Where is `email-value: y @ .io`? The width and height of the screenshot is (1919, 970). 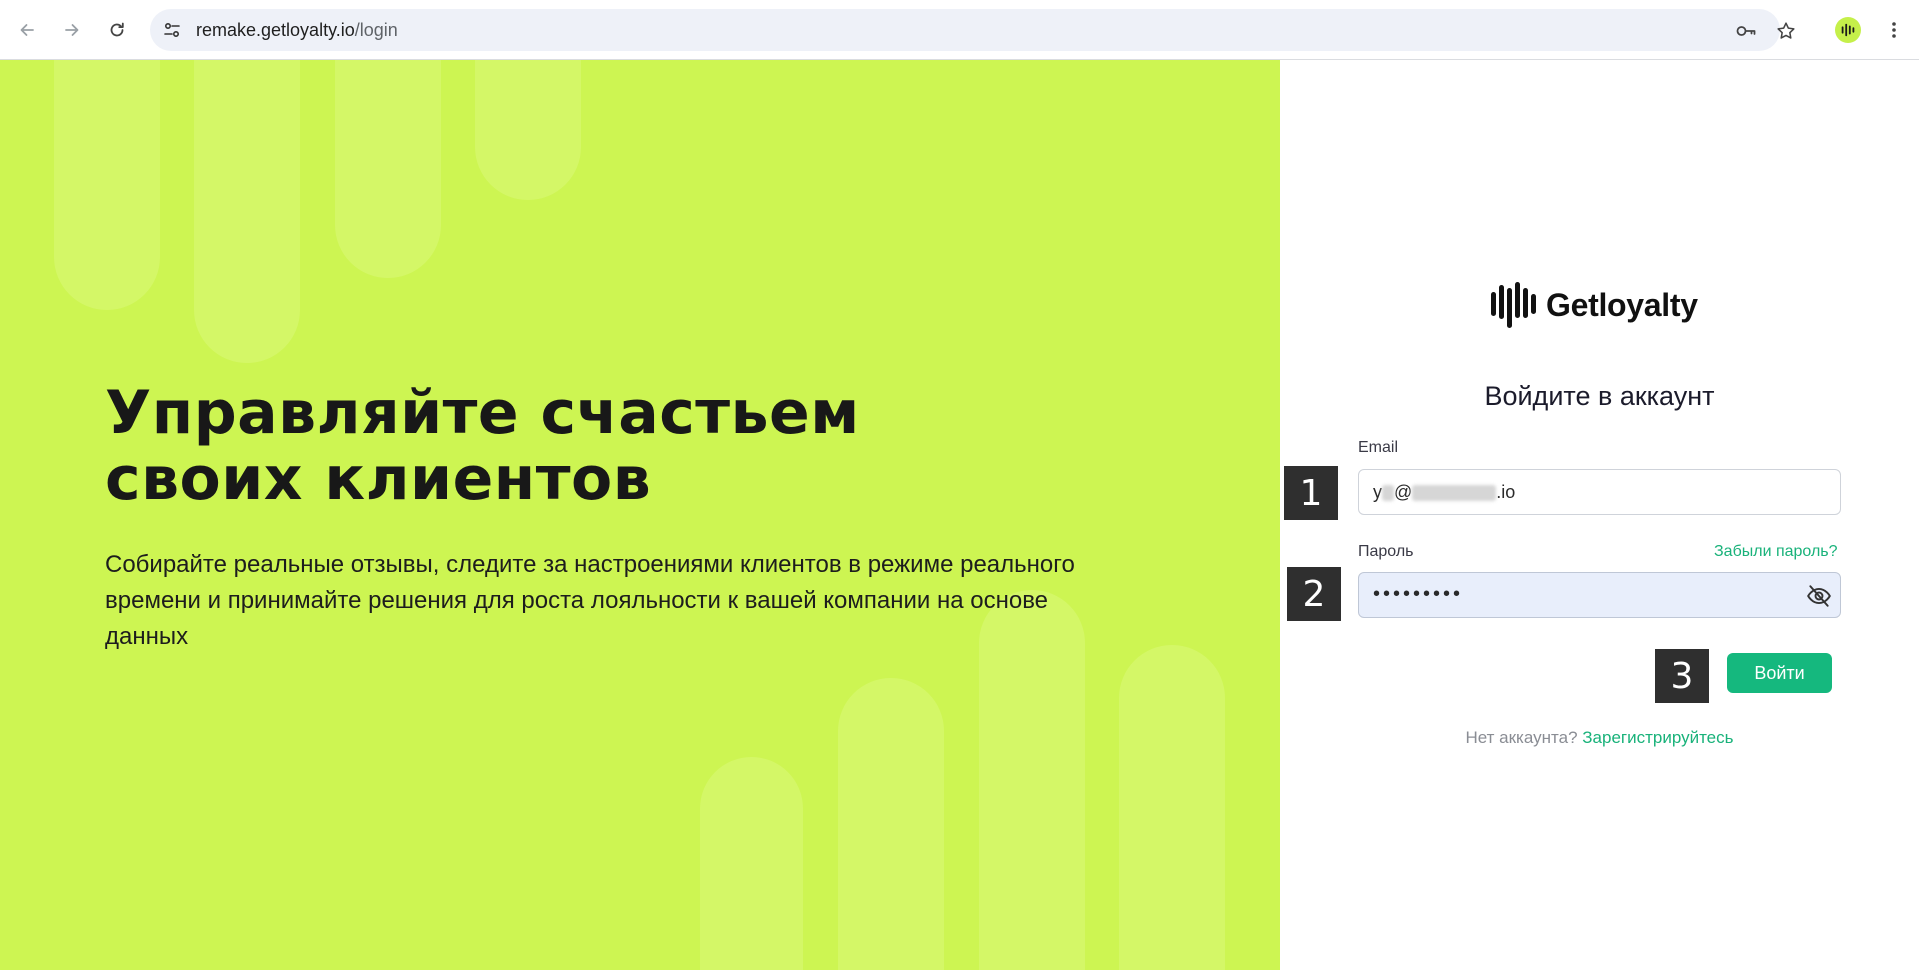 email-value: y @ .io is located at coordinates (1444, 492).